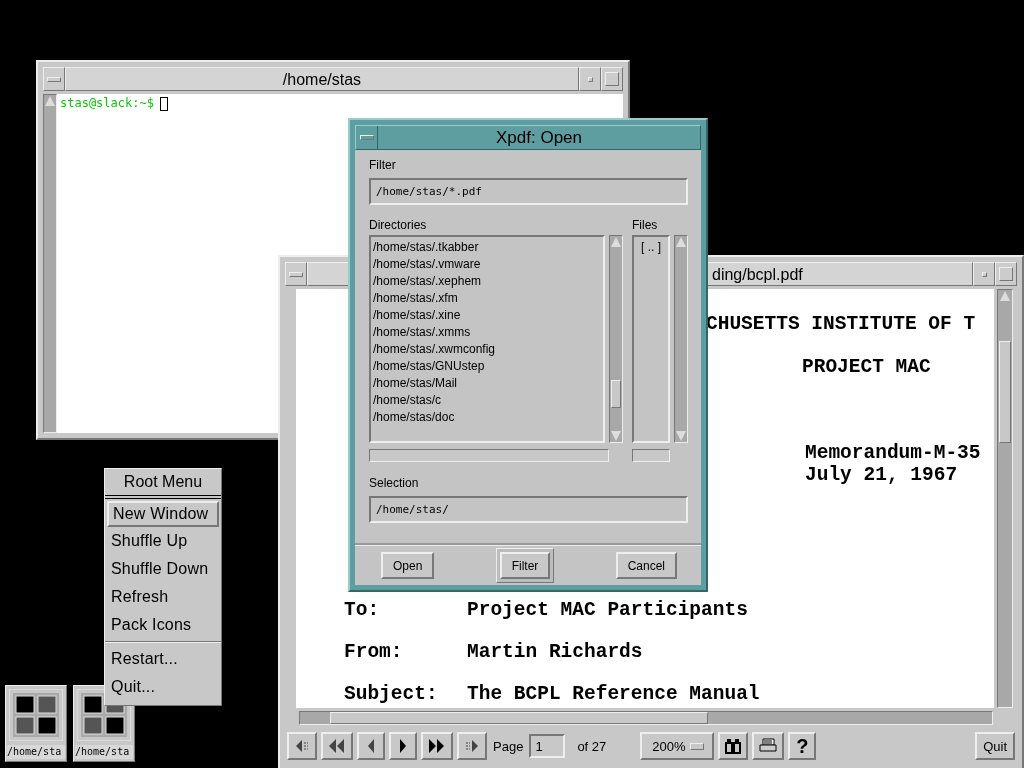  Describe the element at coordinates (487, 366) in the screenshot. I see `directory-item: /home/stas/GNUstep` at that location.